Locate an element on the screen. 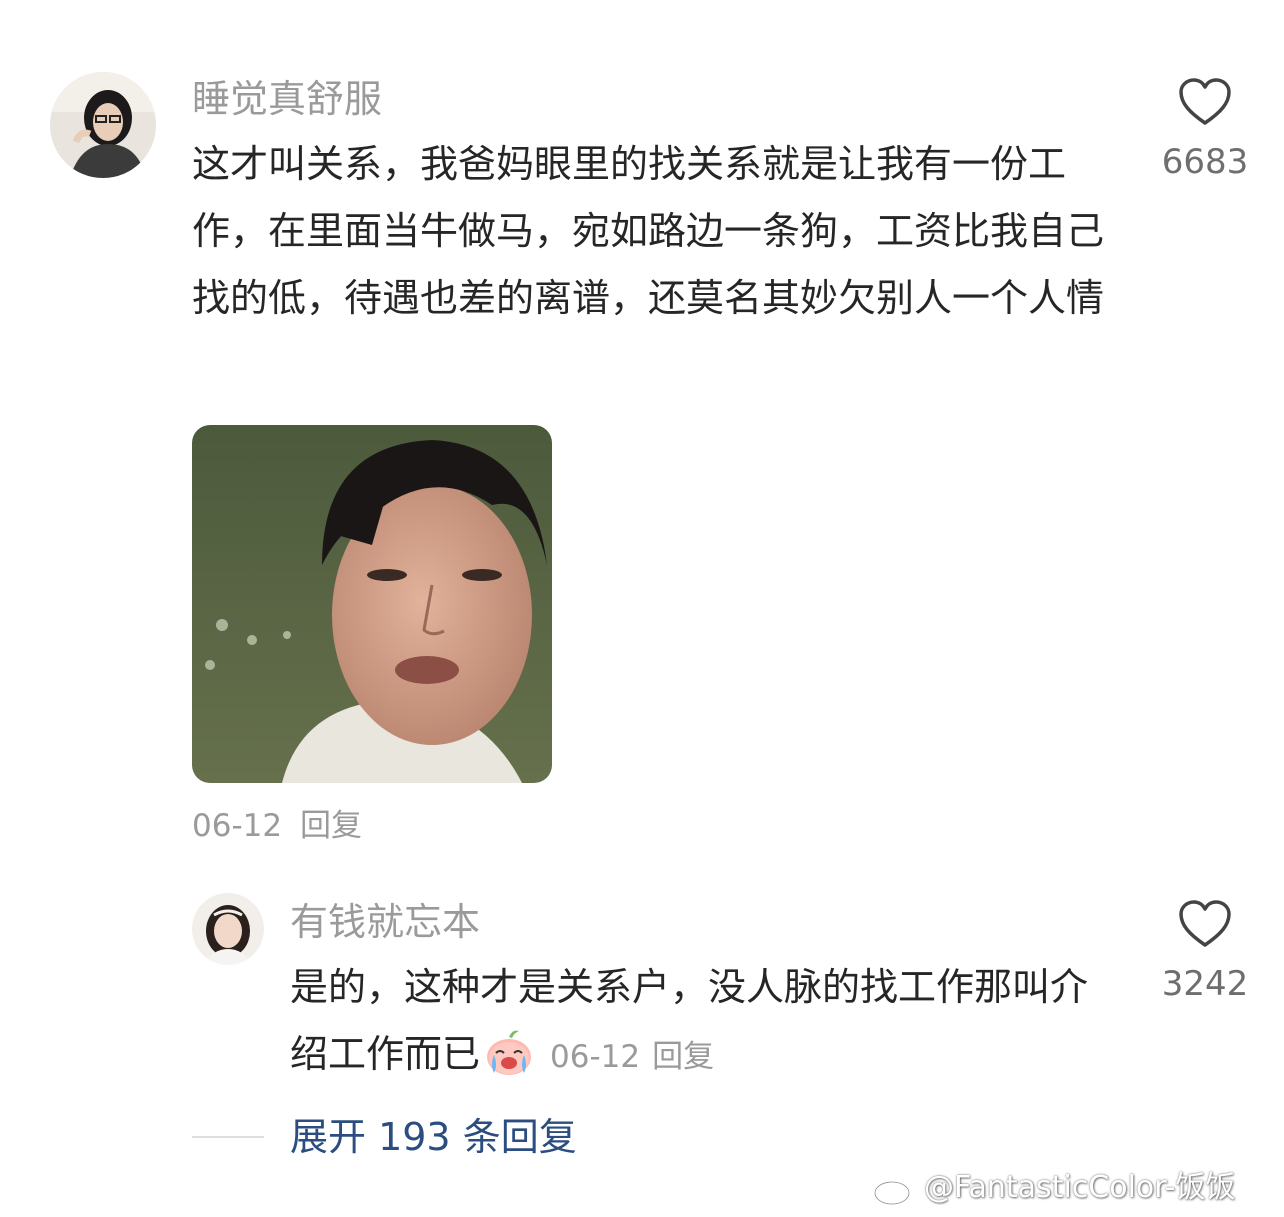 This screenshot has height=1217, width=1284. comment-reply-button: 回复 is located at coordinates (331, 826).